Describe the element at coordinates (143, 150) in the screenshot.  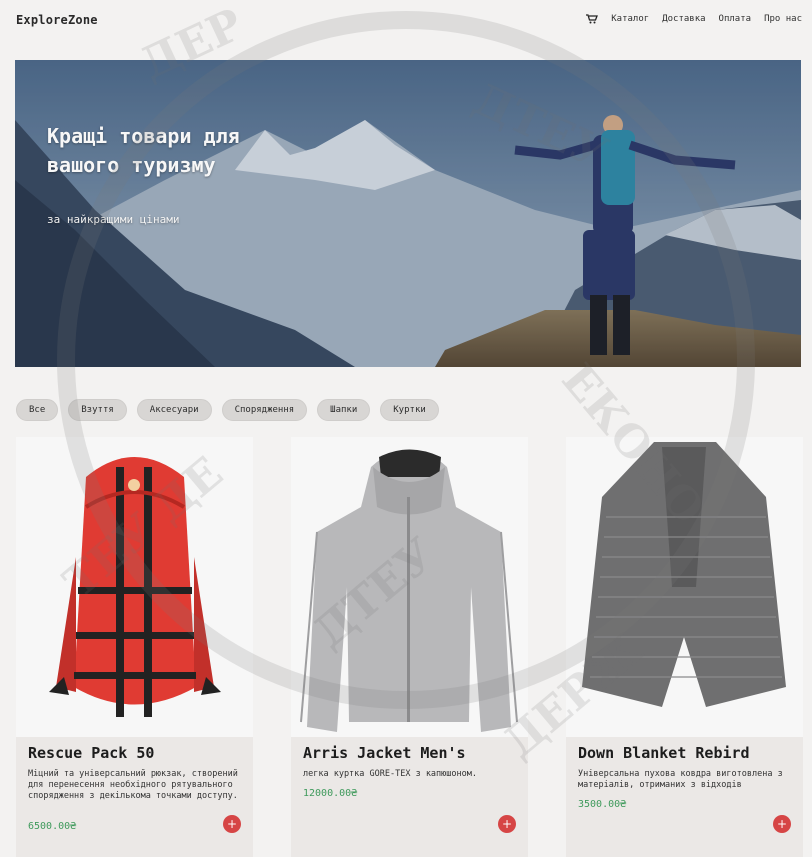
I see `hero-title: Кращі товари для вашого туризму` at that location.